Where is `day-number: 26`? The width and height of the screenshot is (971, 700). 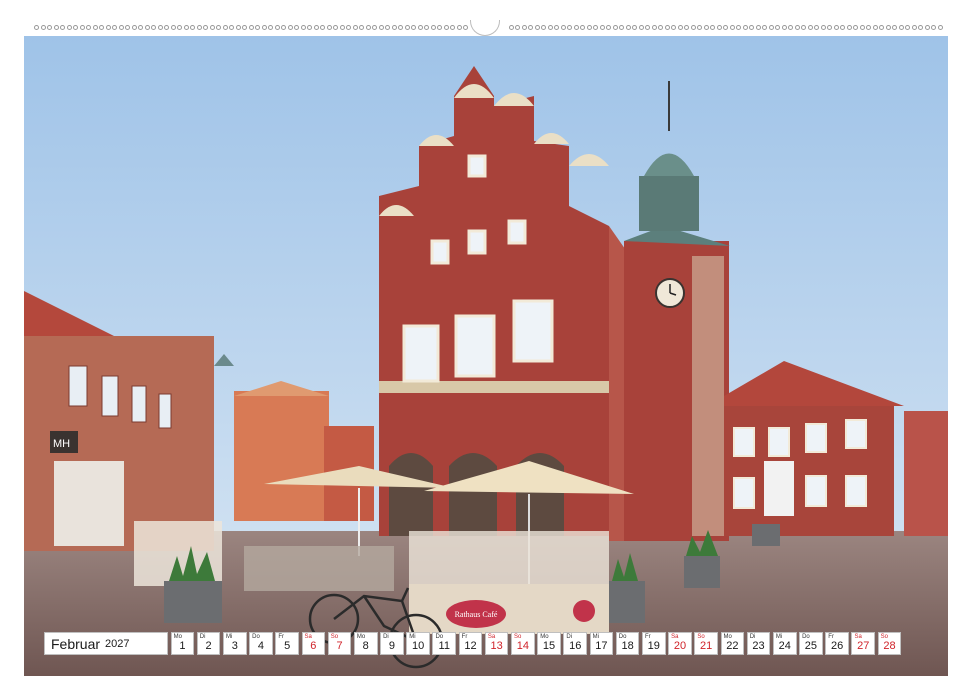
day-number: 26 is located at coordinates (837, 646).